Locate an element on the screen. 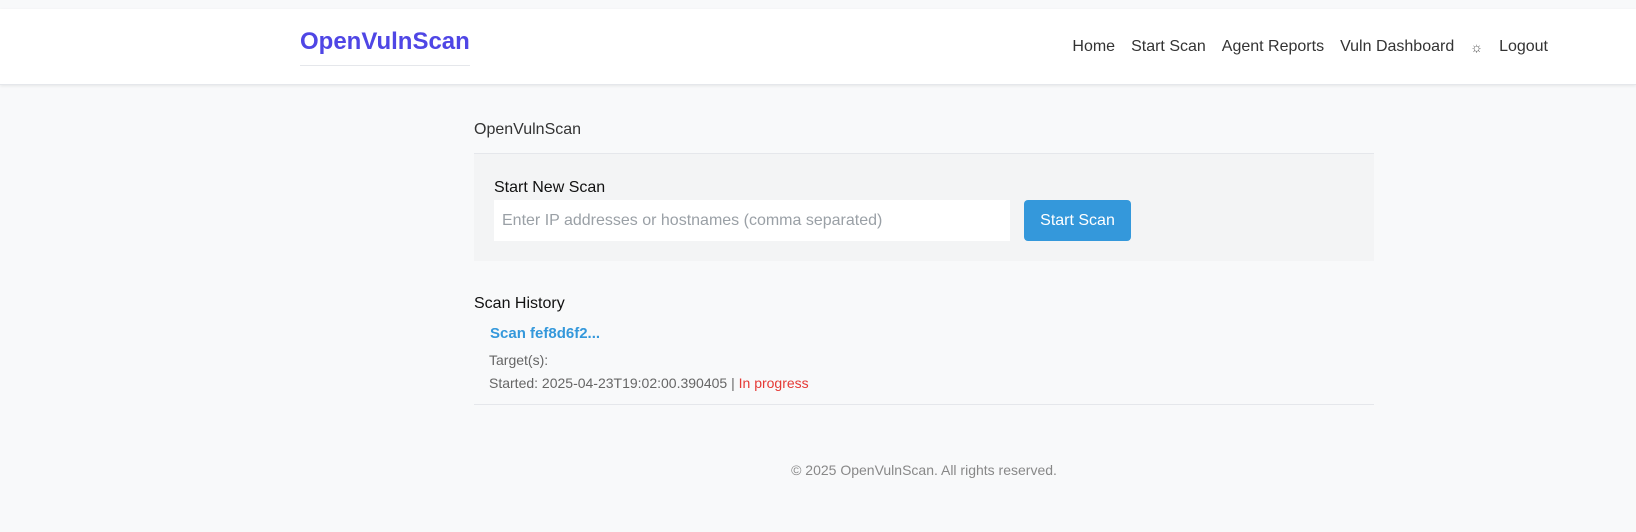 Image resolution: width=1636 pixels, height=532 pixels. top-strip is located at coordinates (818, 4).